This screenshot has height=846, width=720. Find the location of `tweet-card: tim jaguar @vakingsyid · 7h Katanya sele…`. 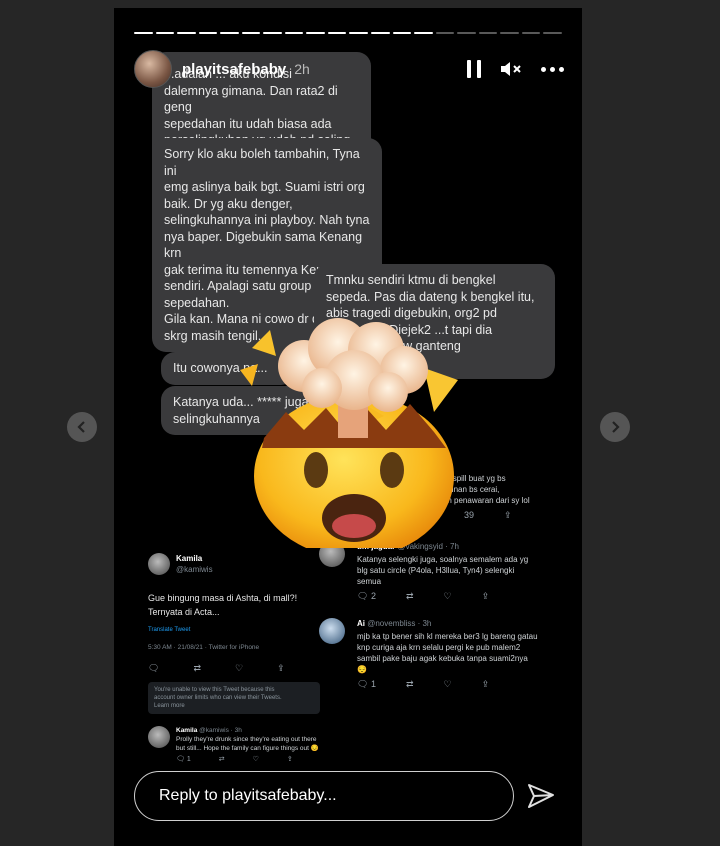

tweet-card: tim jaguar @vakingsyid · 7h Katanya sele… is located at coordinates (444, 571).